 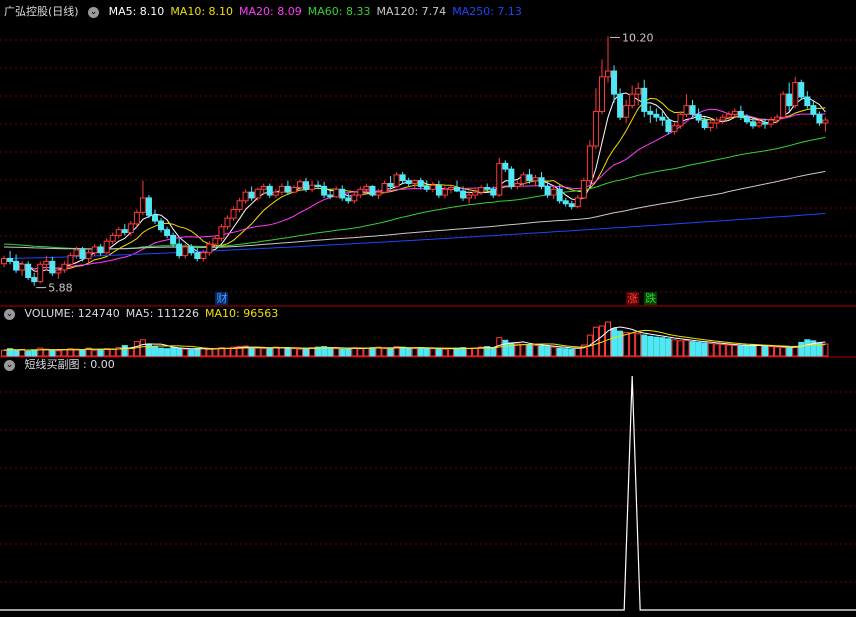 What do you see at coordinates (65, 365) in the screenshot?
I see `indicator-panel-header: ⌄ 短线买副图 : 0.00` at bounding box center [65, 365].